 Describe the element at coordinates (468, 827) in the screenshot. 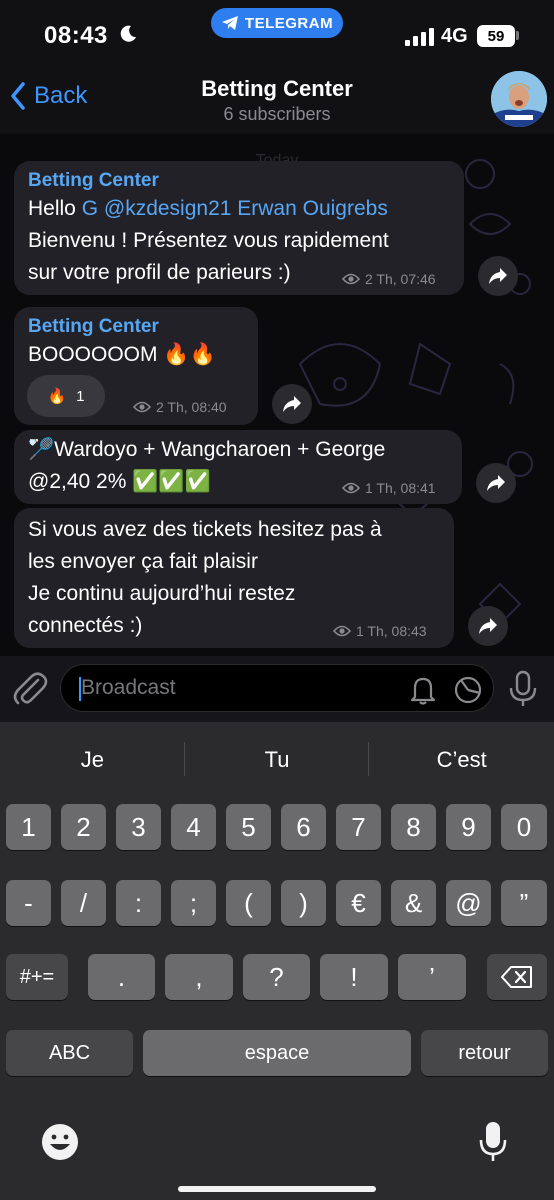

I see `key: 9` at that location.